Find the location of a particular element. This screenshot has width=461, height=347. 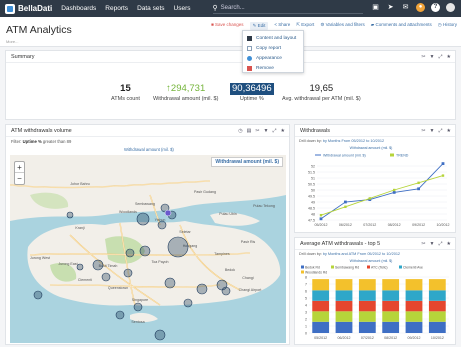

y-tick-label: 6 is located at coordinates (306, 291).